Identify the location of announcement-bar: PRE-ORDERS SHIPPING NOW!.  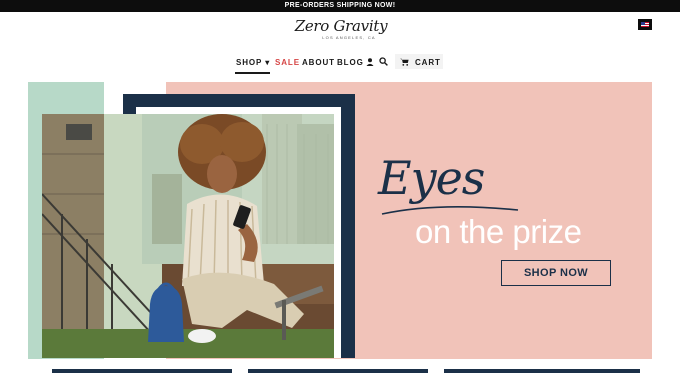
(340, 6).